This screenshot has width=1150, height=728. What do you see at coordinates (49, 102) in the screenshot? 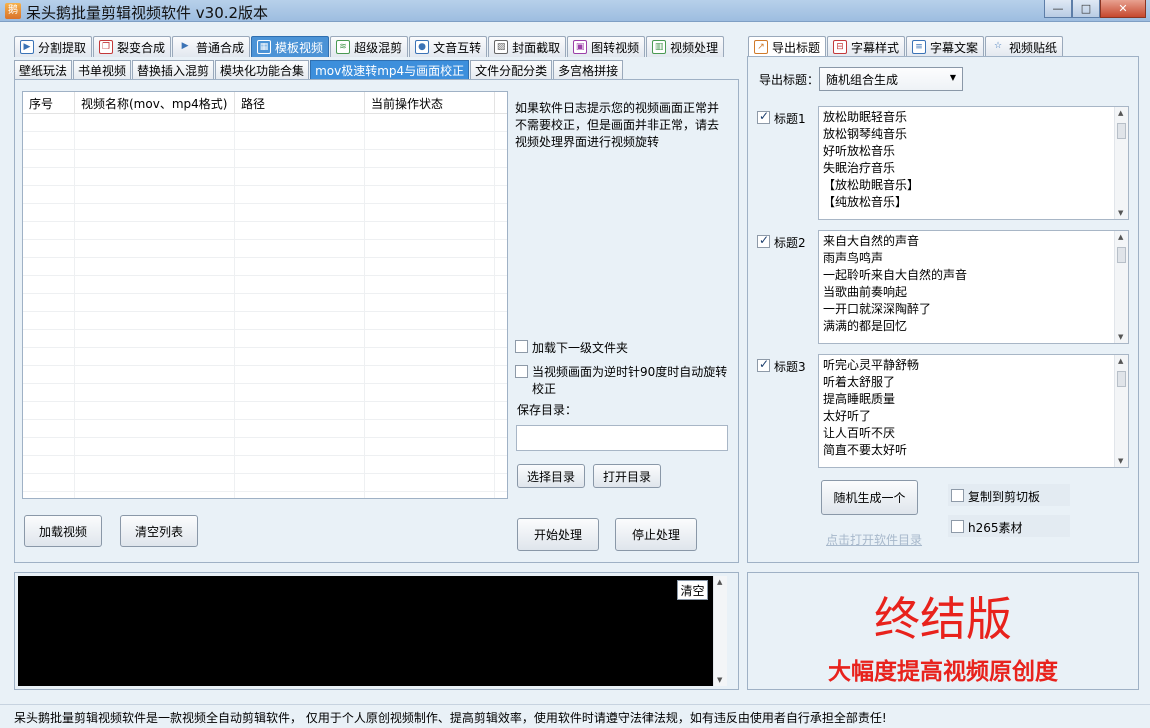
I see `column-header: 序号` at bounding box center [49, 102].